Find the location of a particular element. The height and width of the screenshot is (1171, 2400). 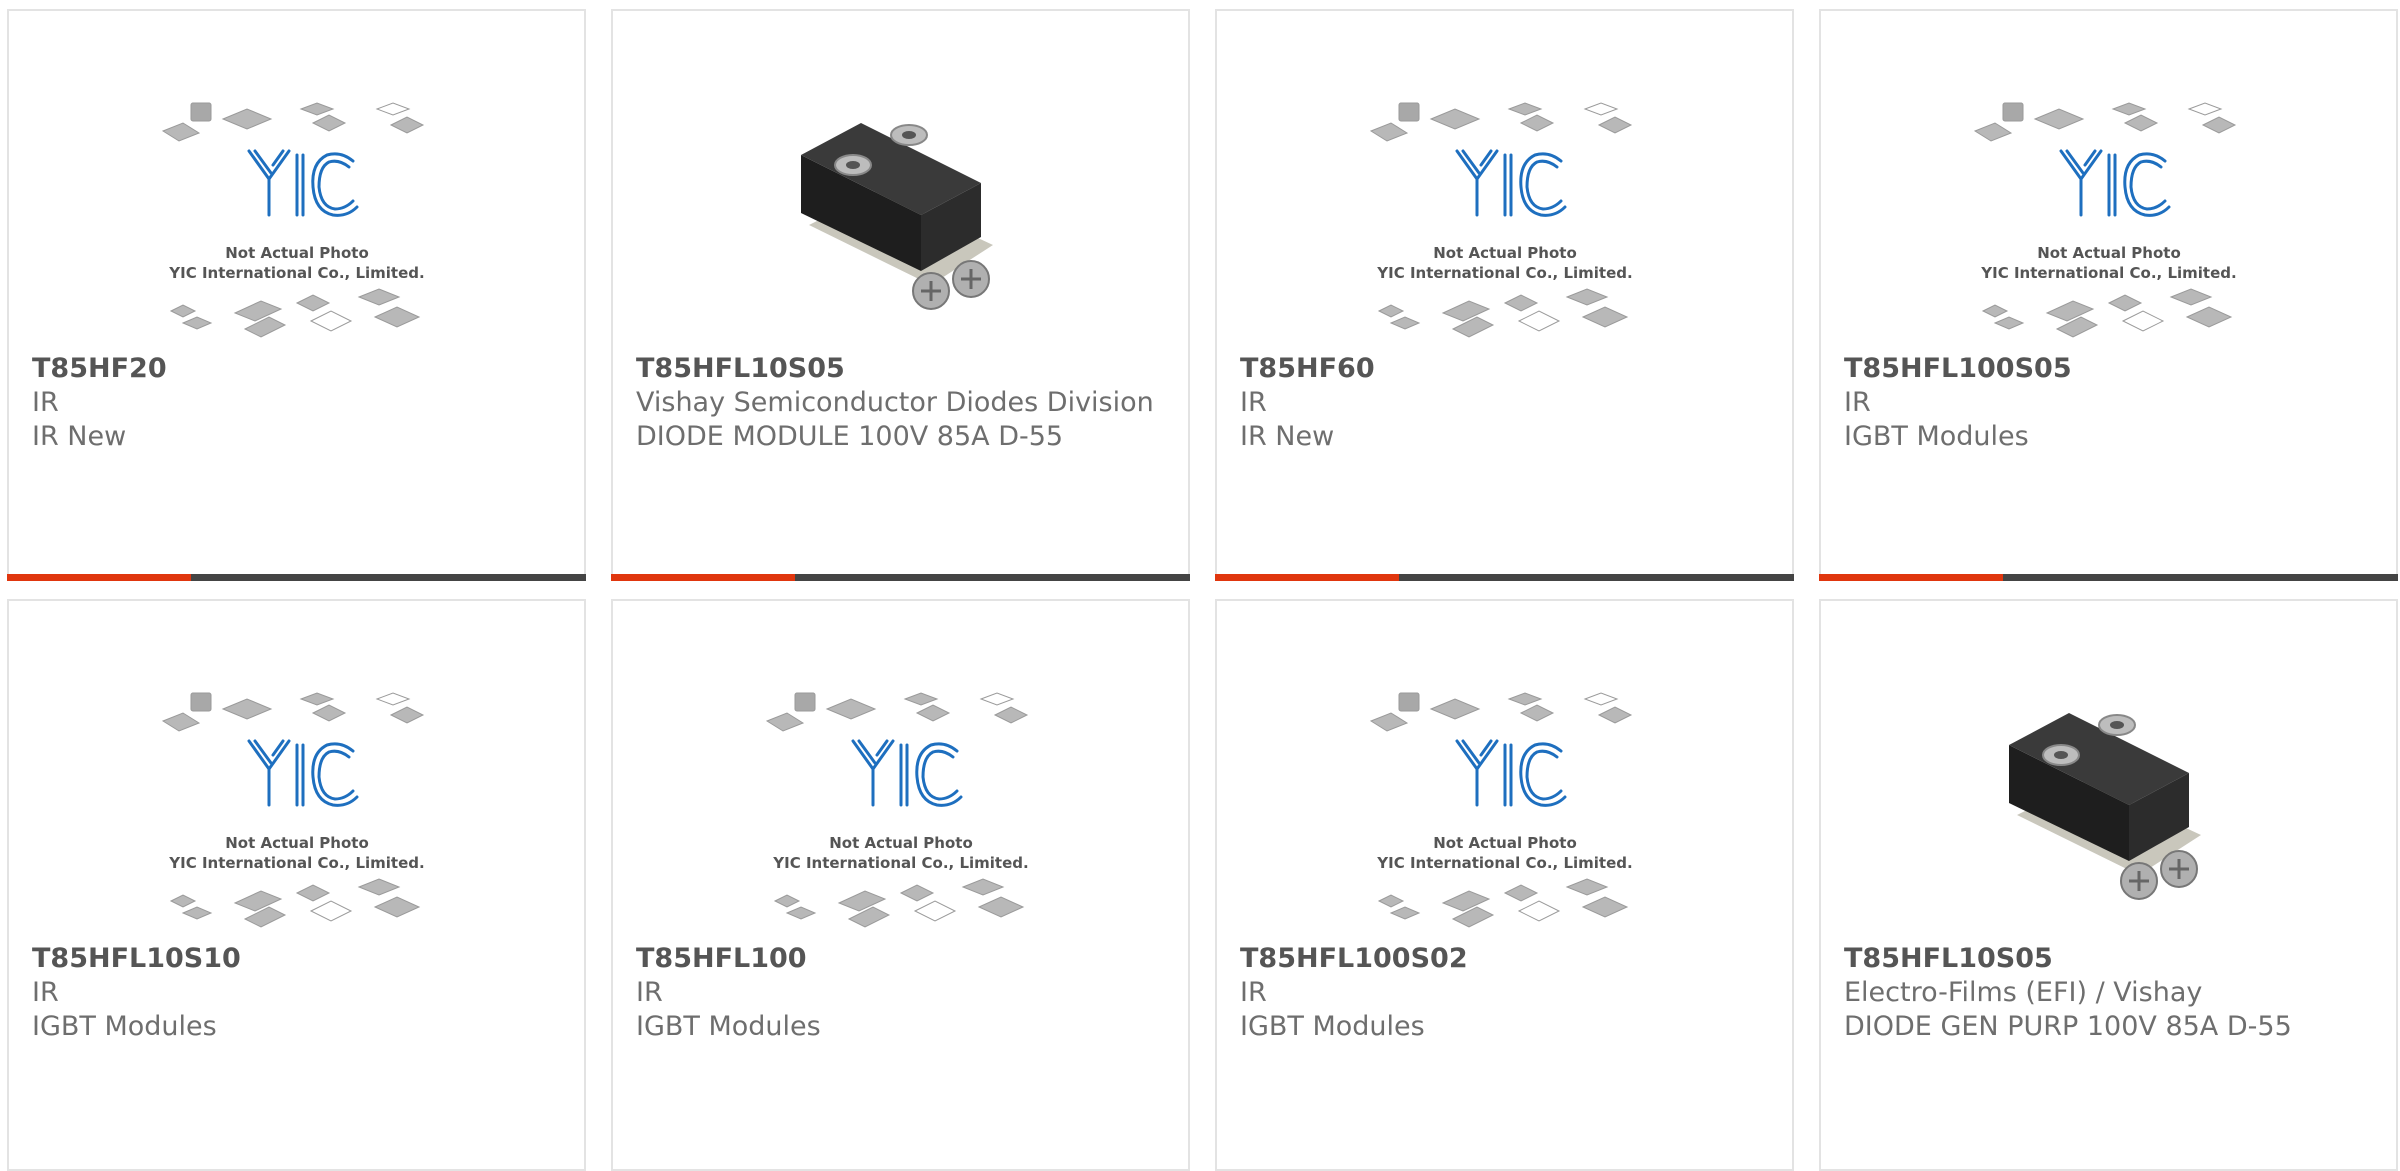

product-info: T85HFL100S02 IR IGBT Modules is located at coordinates (1506, 993).